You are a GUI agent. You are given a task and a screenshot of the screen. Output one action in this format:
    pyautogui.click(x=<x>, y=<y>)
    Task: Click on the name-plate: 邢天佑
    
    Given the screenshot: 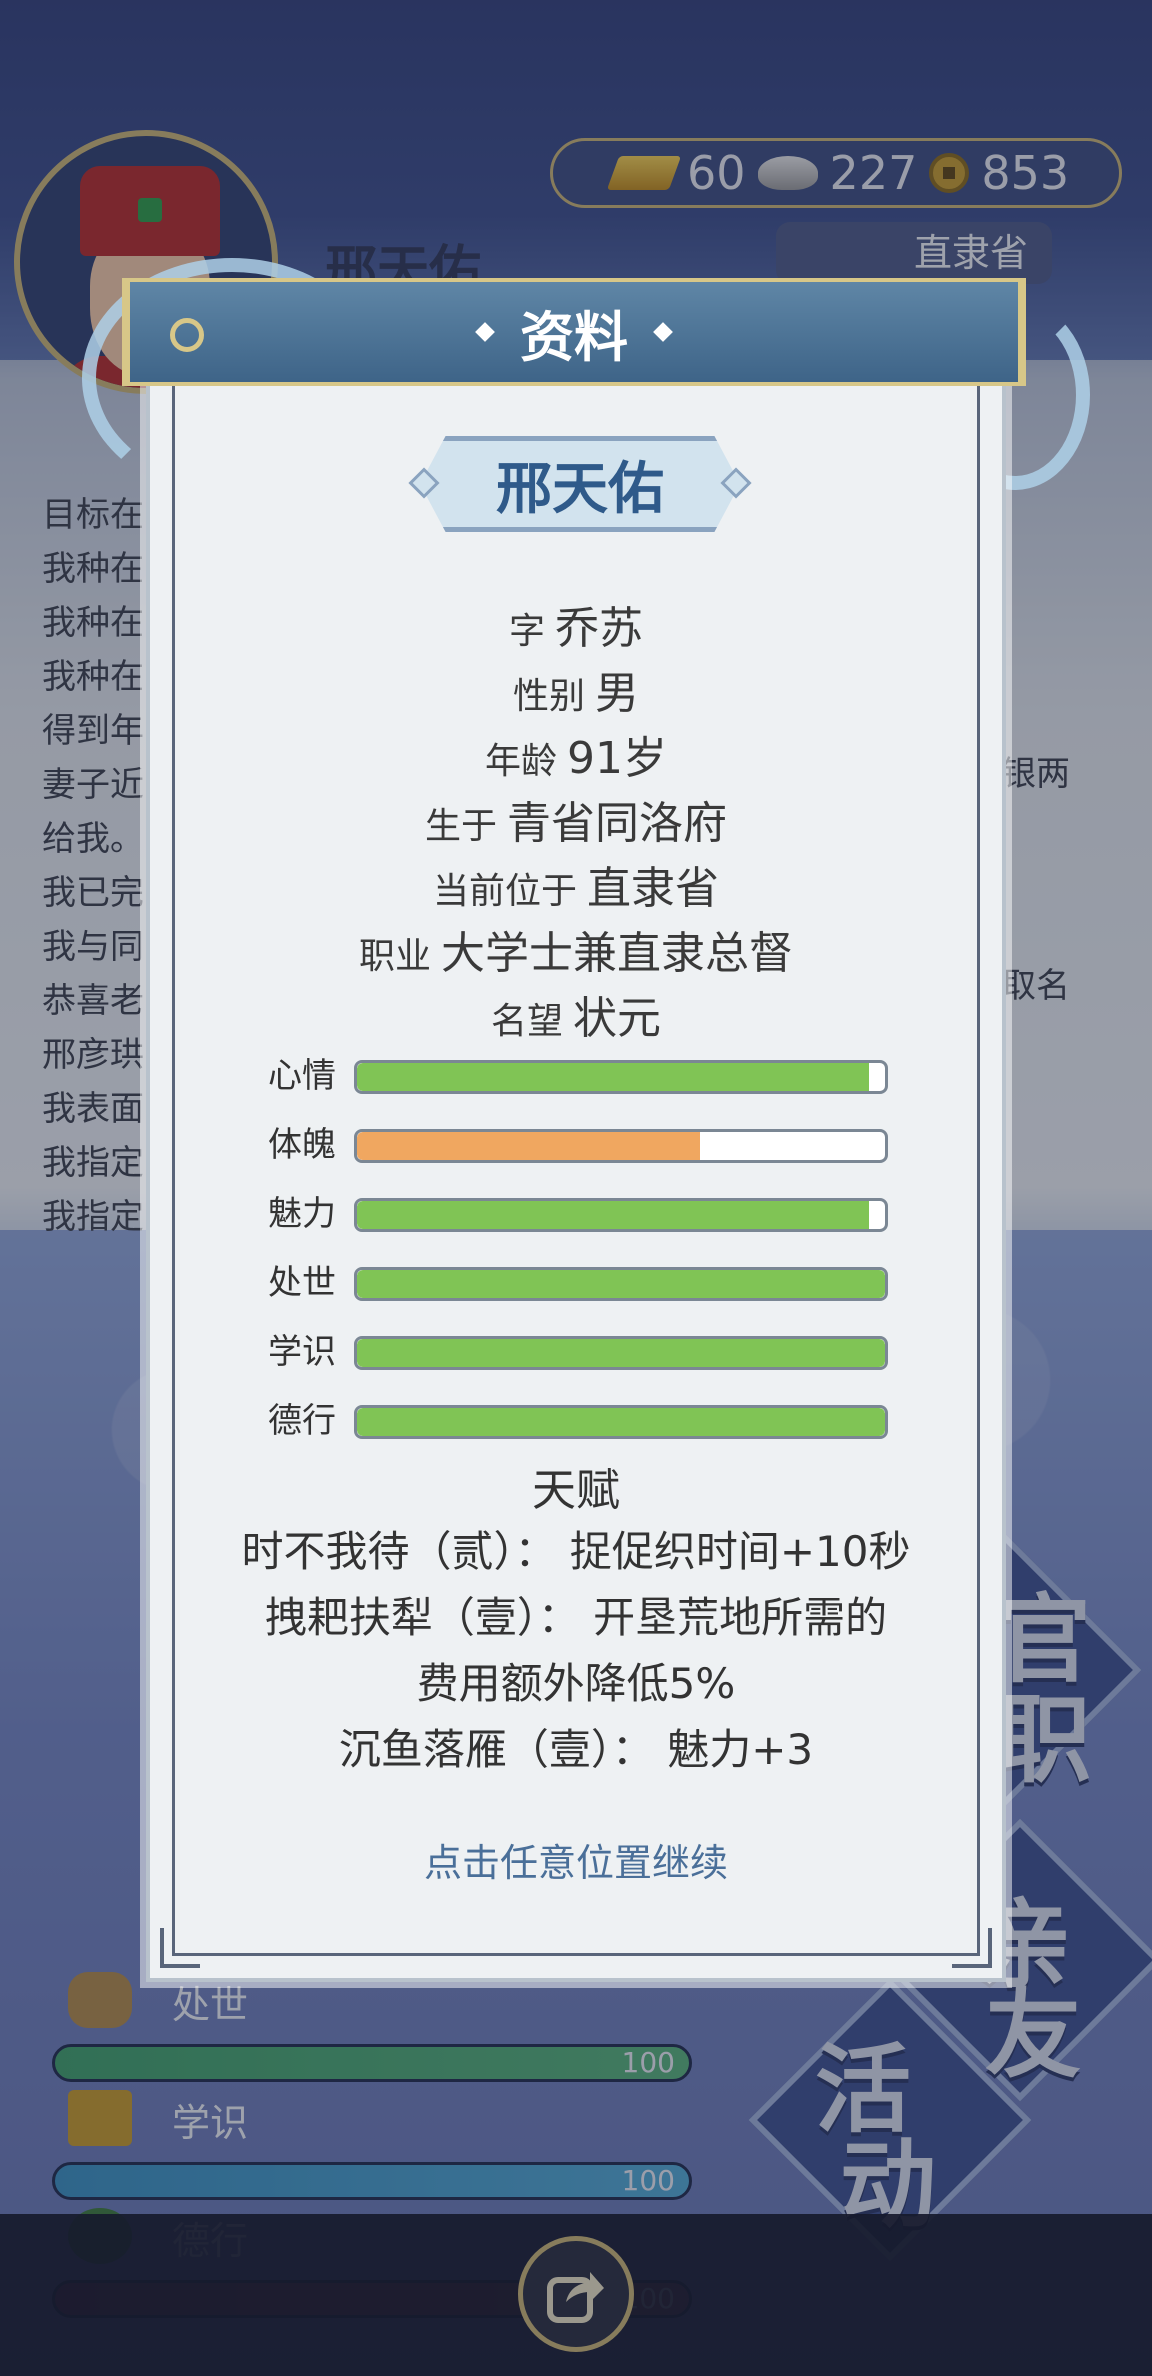 What is the action you would take?
    pyautogui.click(x=580, y=484)
    